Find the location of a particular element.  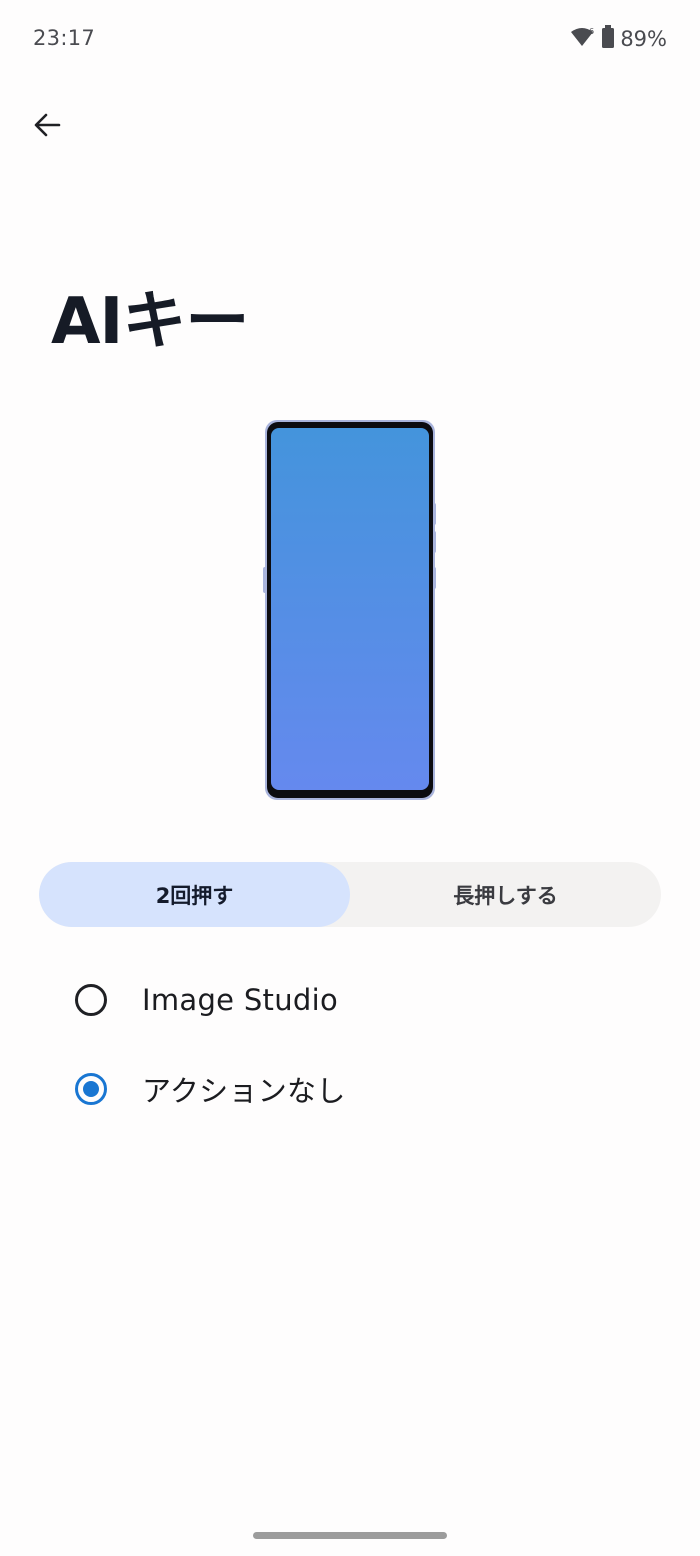

tab-long-press: 長押しする is located at coordinates (505, 894).